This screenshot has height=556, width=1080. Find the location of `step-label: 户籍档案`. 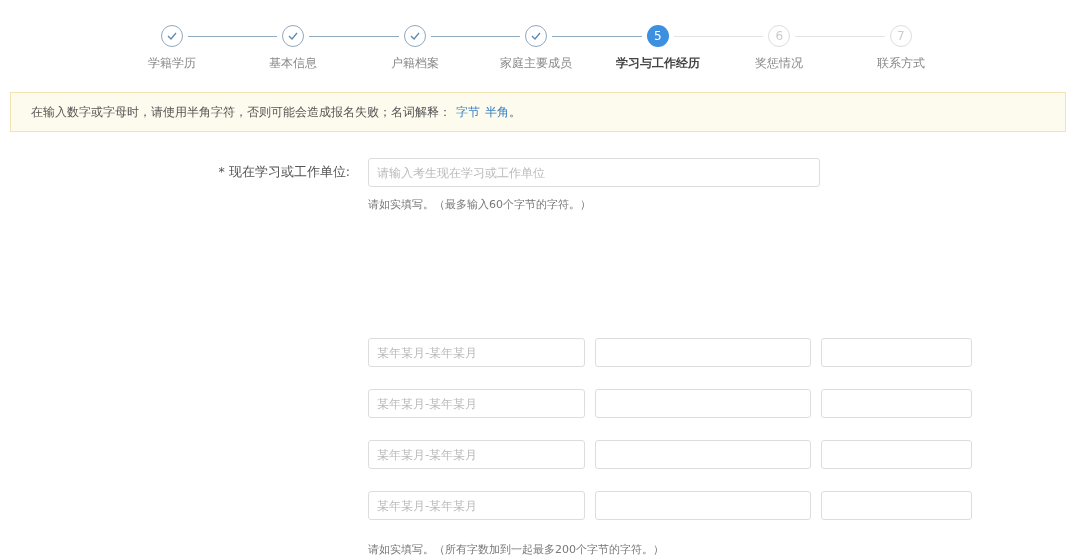

step-label: 户籍档案 is located at coordinates (414, 63).